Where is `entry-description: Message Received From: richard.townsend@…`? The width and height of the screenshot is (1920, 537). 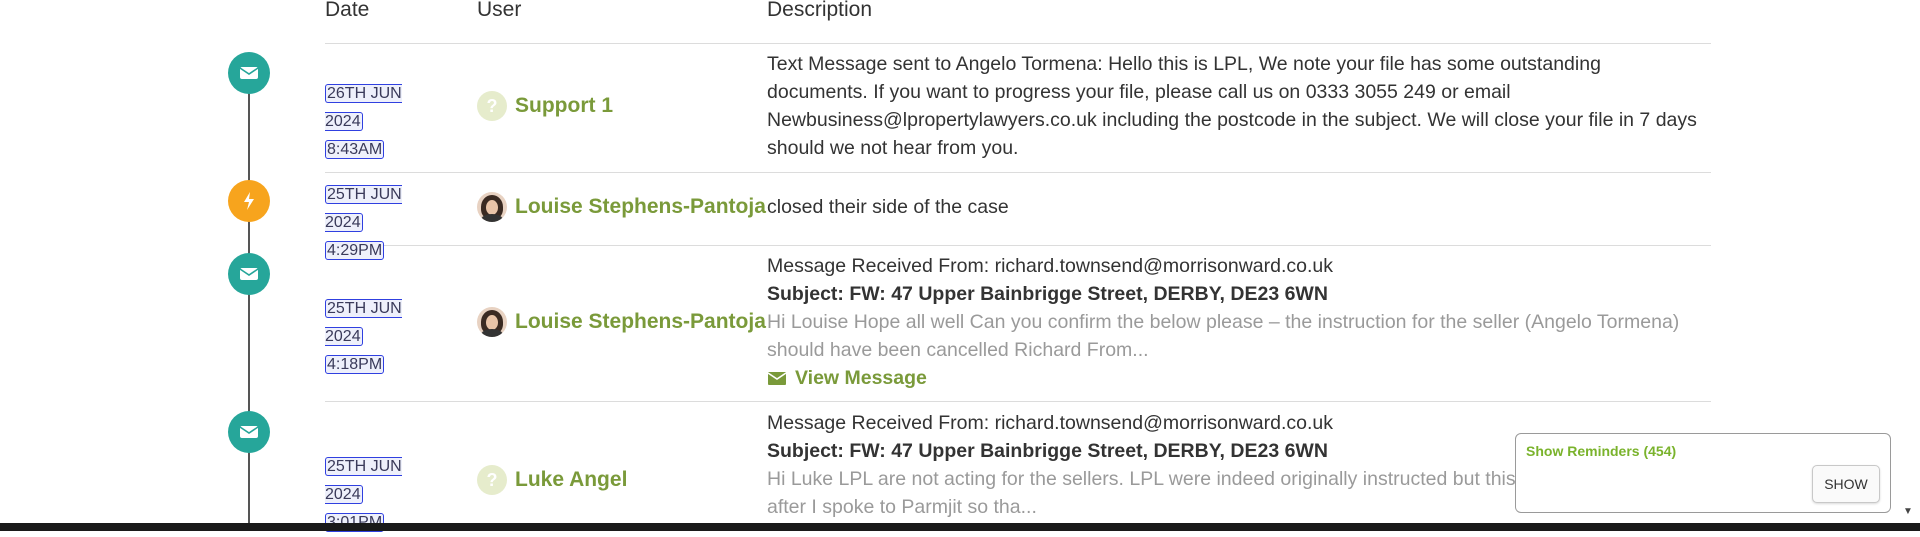
entry-description: Message Received From: richard.townsend@… is located at coordinates (1232, 322).